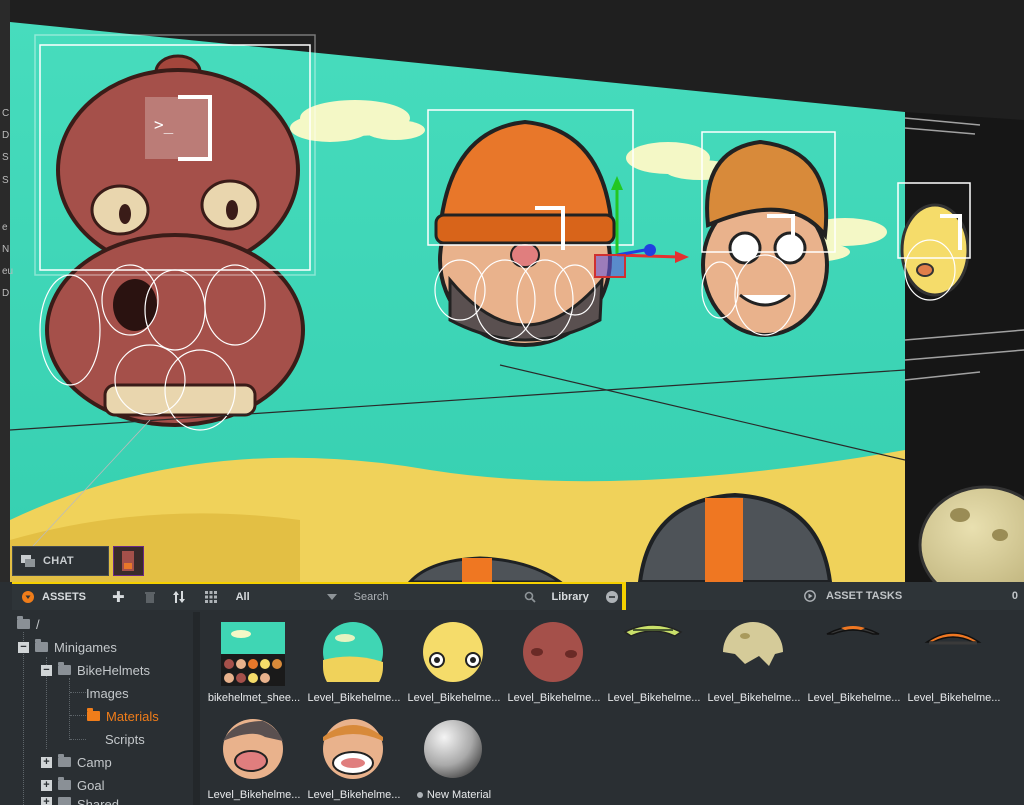 The width and height of the screenshot is (1024, 805). Describe the element at coordinates (125, 739) in the screenshot. I see `tree-item-label: Scripts` at that location.